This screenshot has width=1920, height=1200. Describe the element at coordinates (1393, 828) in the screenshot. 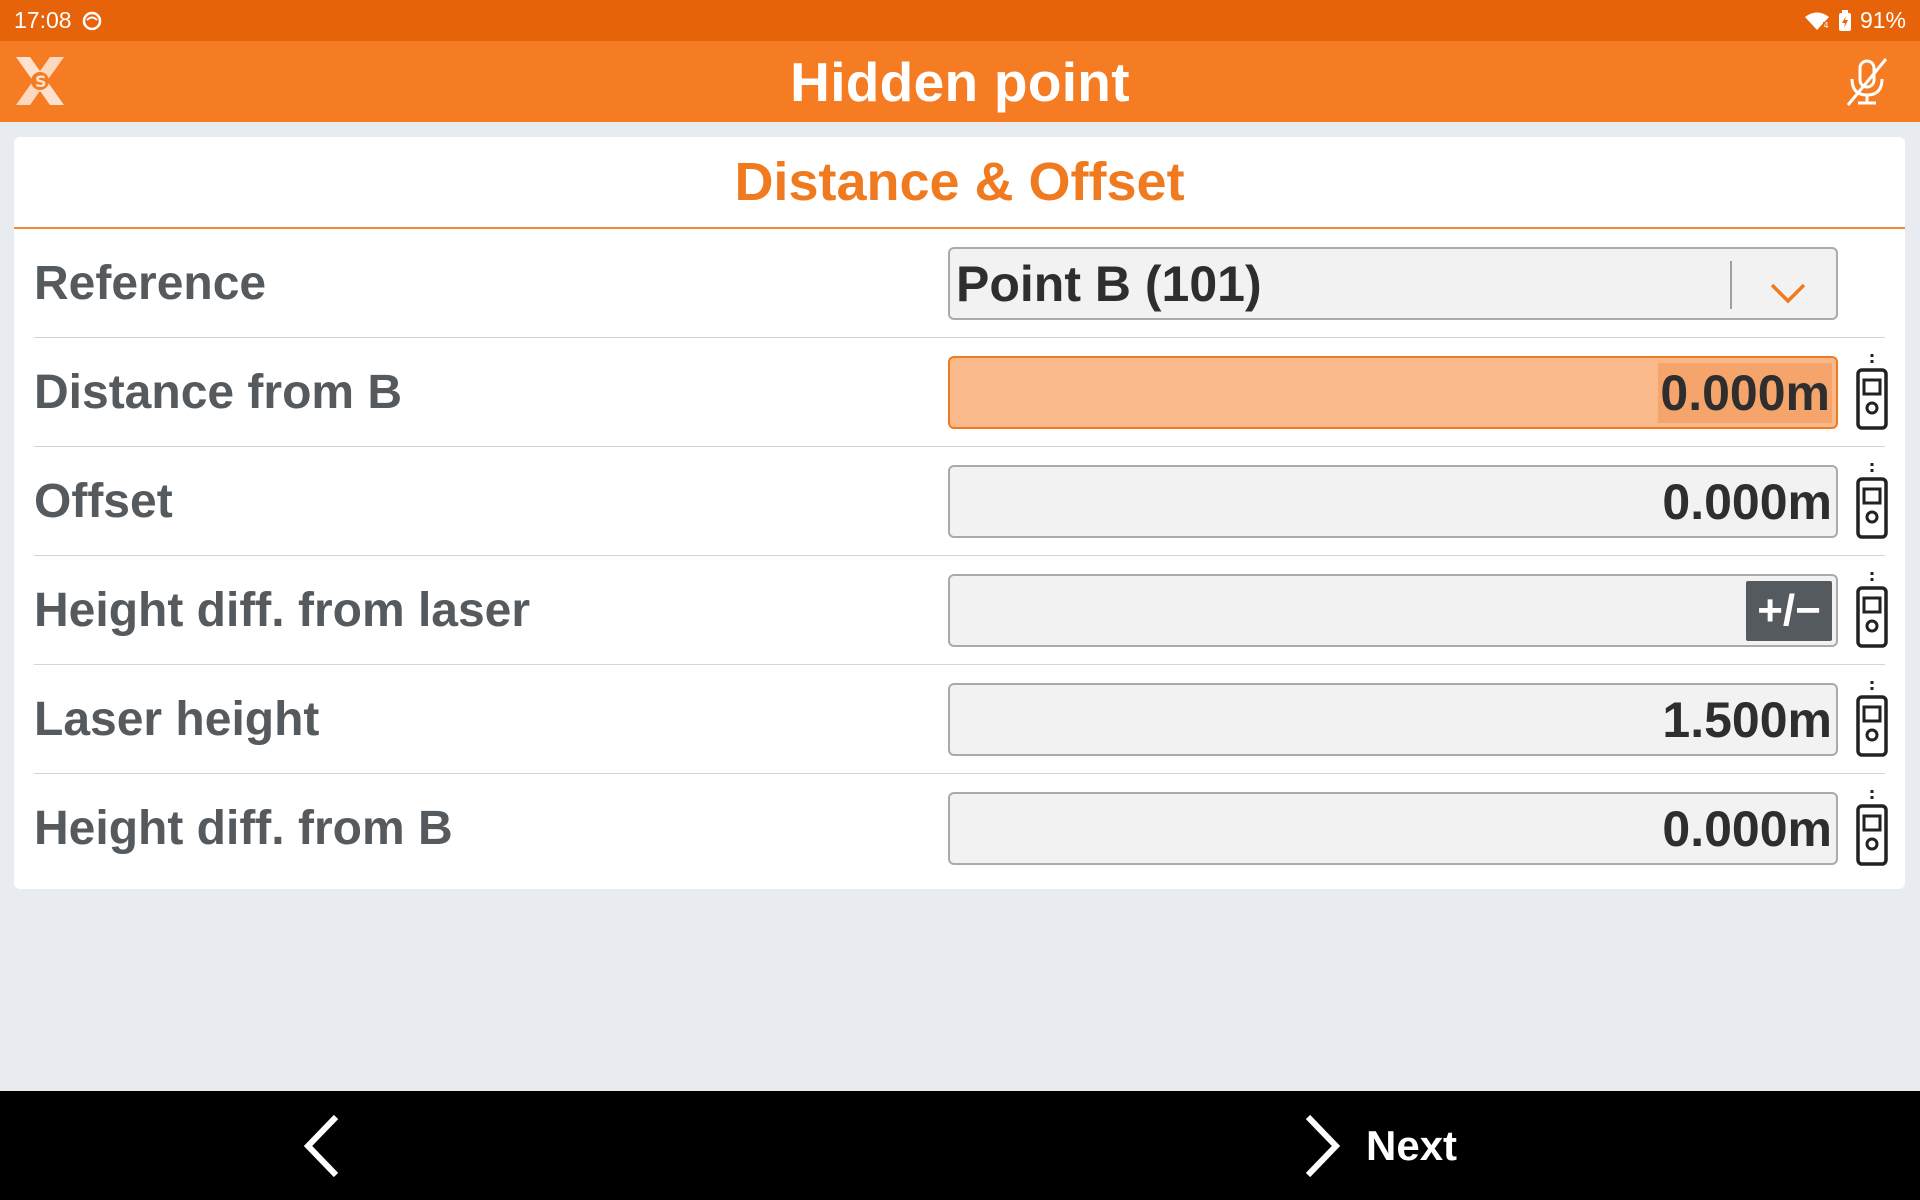

I see `height-diff-from-b-input: 0.000m` at that location.